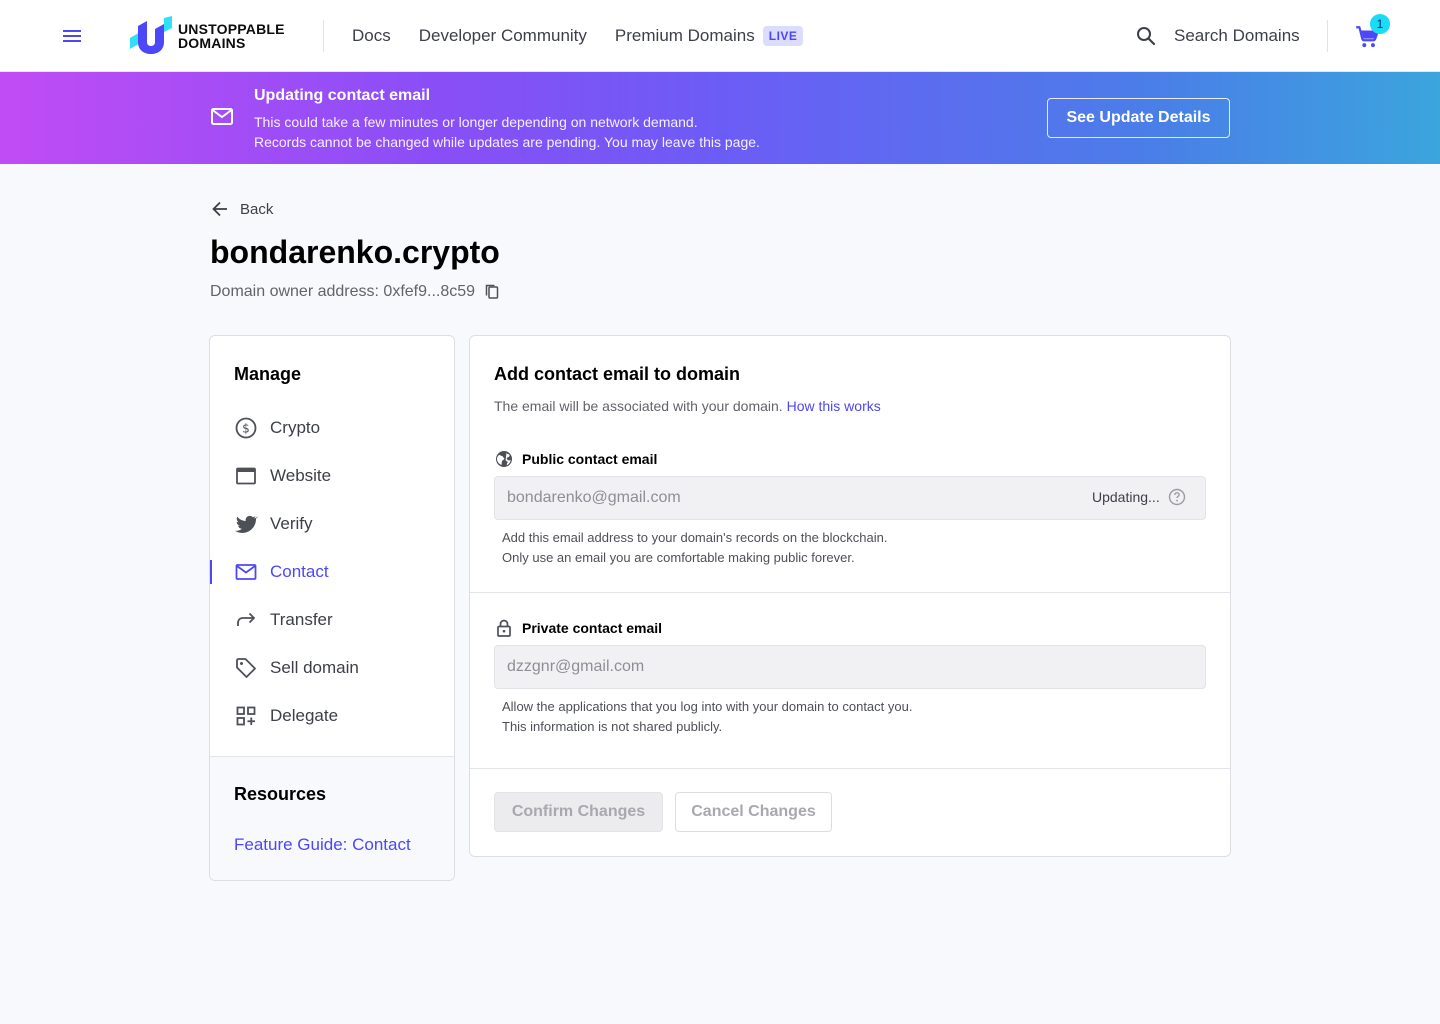 This screenshot has height=1024, width=1440. What do you see at coordinates (72, 36) in the screenshot?
I see `hamburger-menu-icon` at bounding box center [72, 36].